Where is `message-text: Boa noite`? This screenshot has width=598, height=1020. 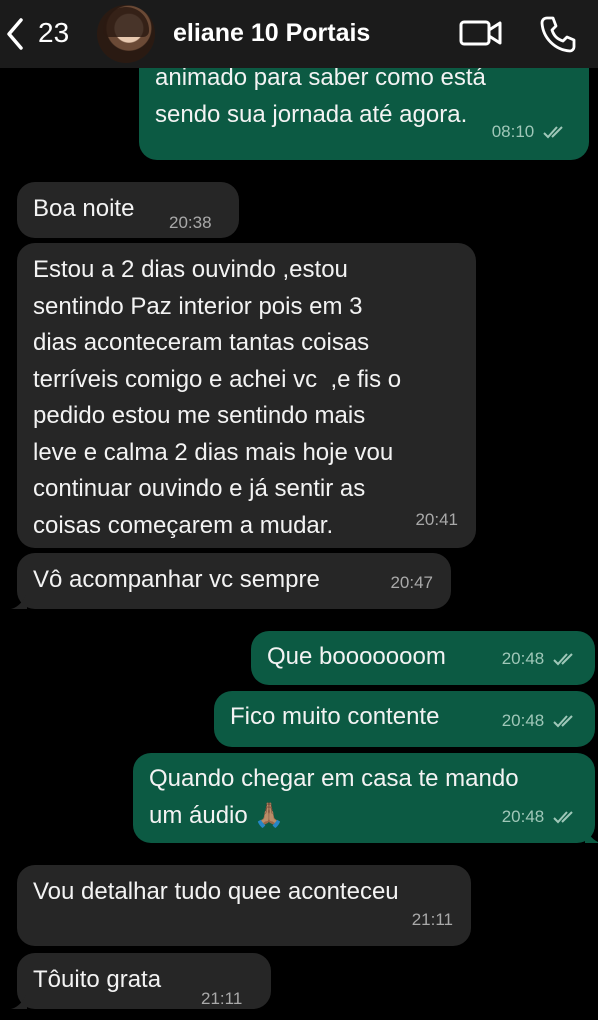
message-text: Boa noite is located at coordinates (84, 208).